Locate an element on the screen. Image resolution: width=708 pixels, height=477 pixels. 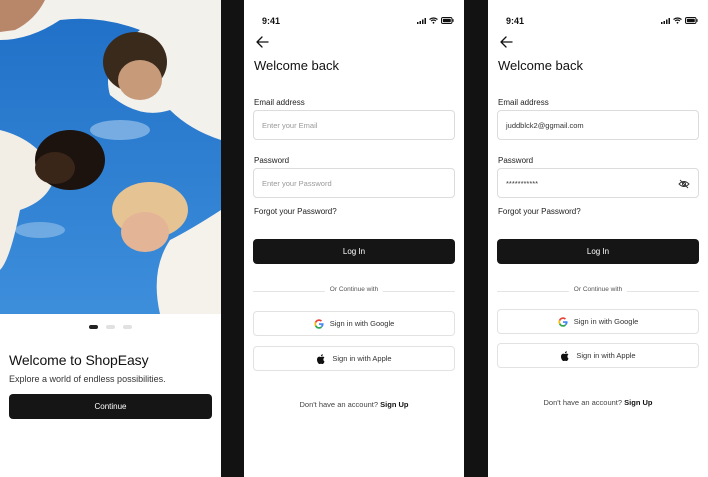
password-placeholder: Enter your Password is located at coordinates (297, 183).